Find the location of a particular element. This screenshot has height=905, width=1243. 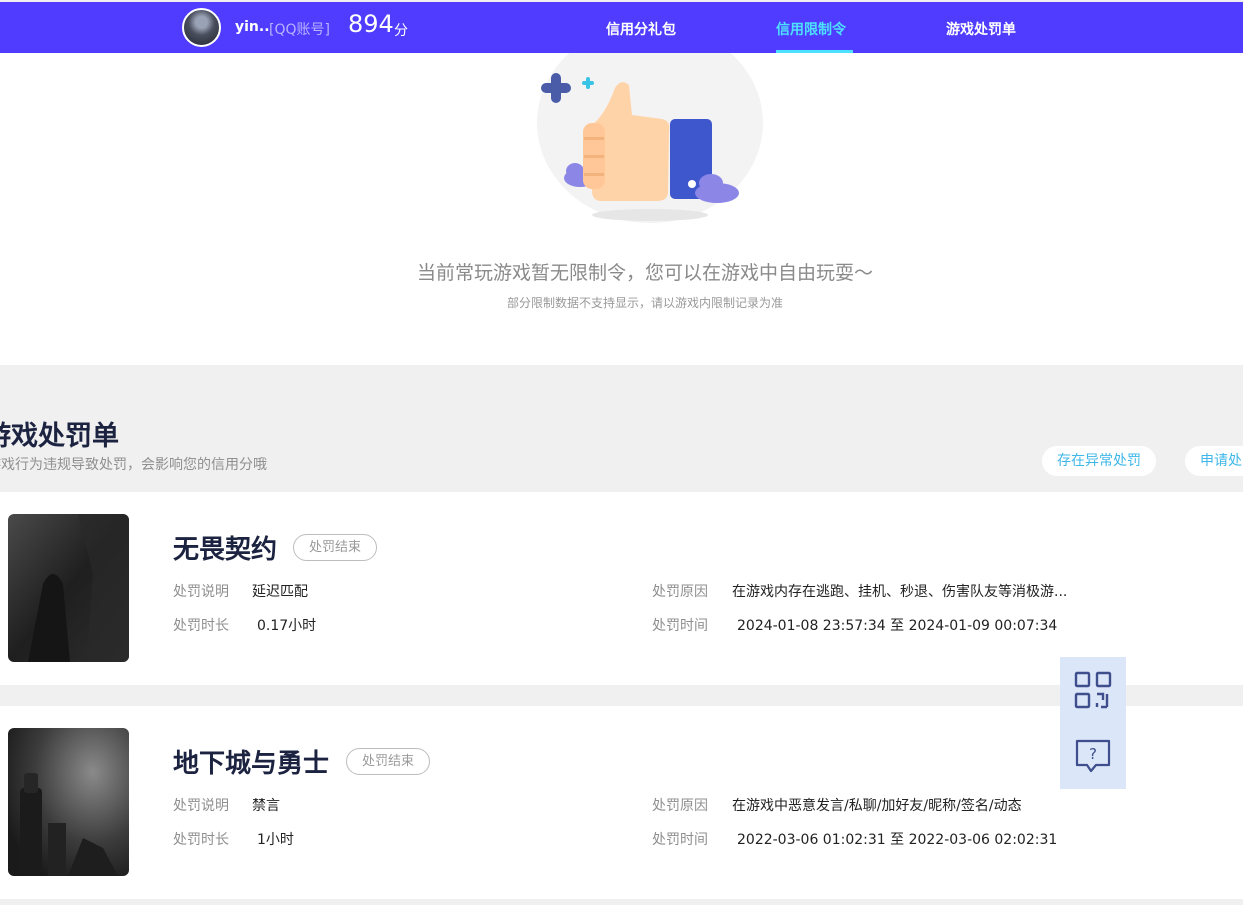

duration-value: 1小时 is located at coordinates (275, 840).